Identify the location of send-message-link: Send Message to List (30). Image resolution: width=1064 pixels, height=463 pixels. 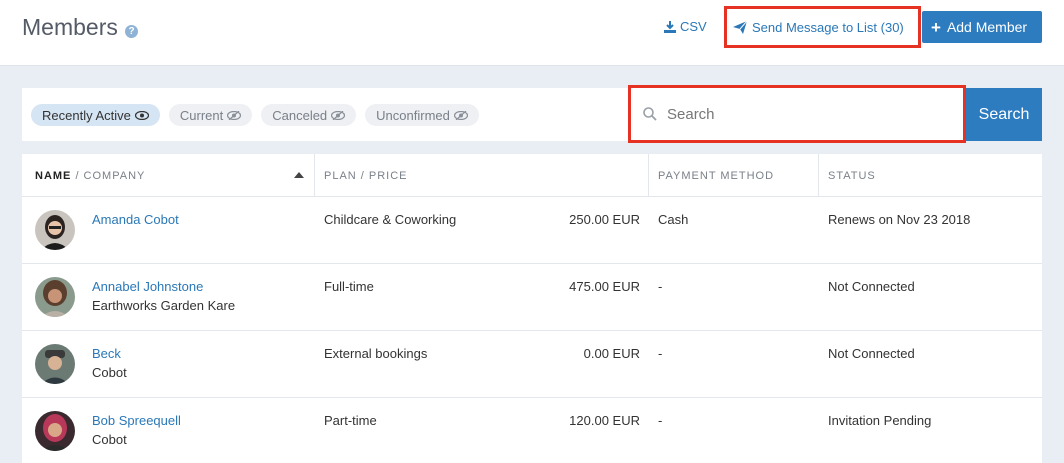
(822, 27).